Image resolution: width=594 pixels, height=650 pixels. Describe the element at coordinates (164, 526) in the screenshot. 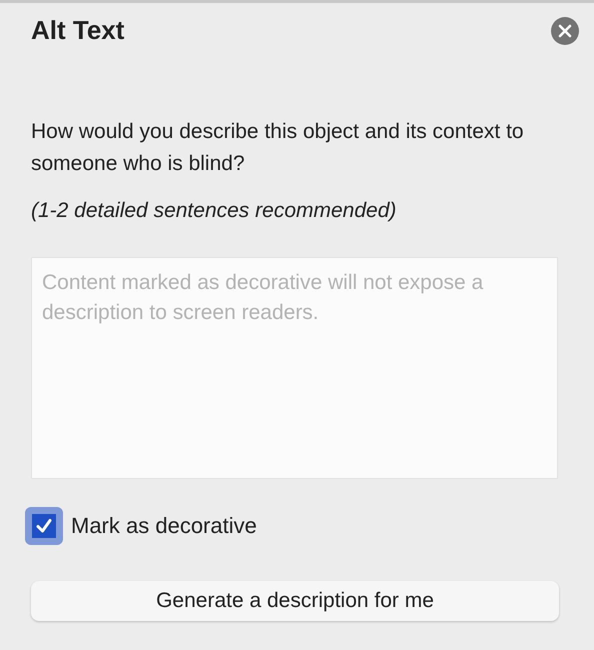

I see `checkbox-label: Mark as decorative` at that location.